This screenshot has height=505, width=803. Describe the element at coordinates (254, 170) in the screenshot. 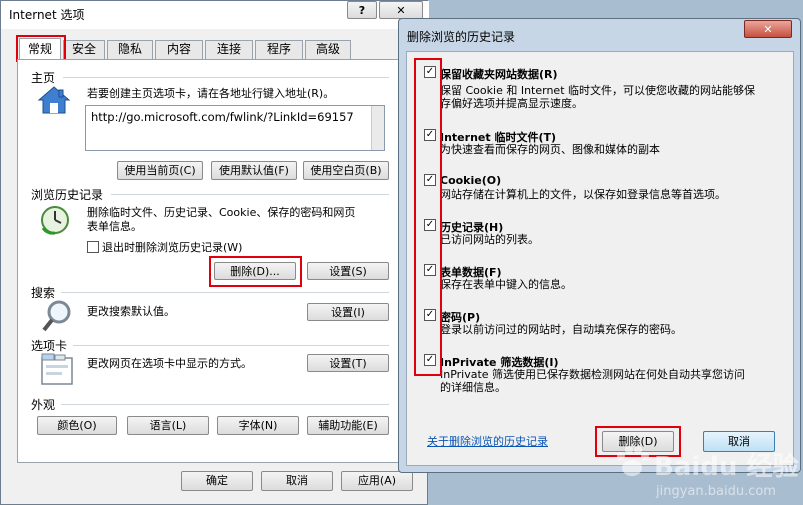

I see `use-default-button: 使用默认值(F)` at that location.